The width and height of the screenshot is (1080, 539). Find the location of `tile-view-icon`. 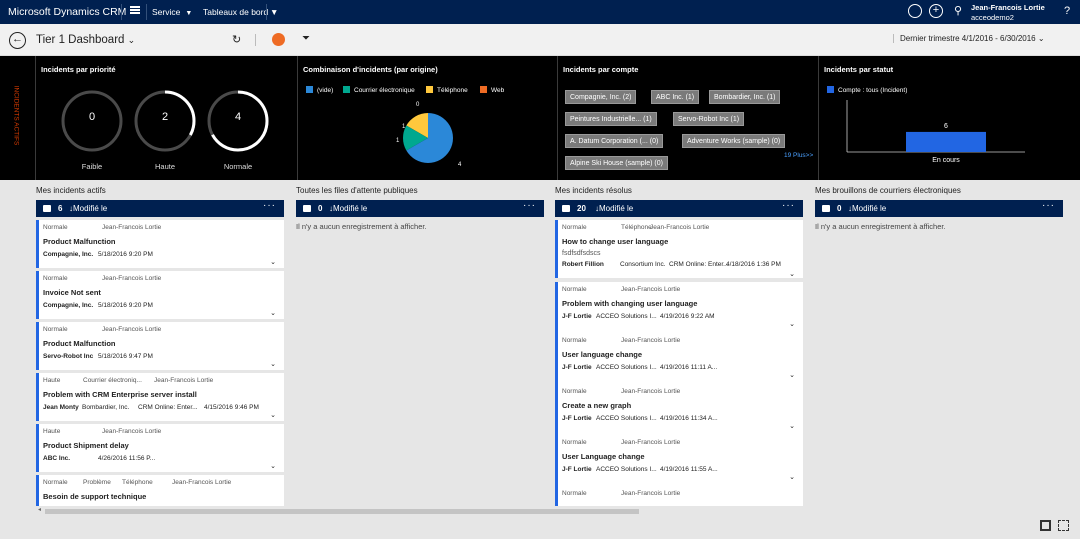

tile-view-icon is located at coordinates (1045, 525).